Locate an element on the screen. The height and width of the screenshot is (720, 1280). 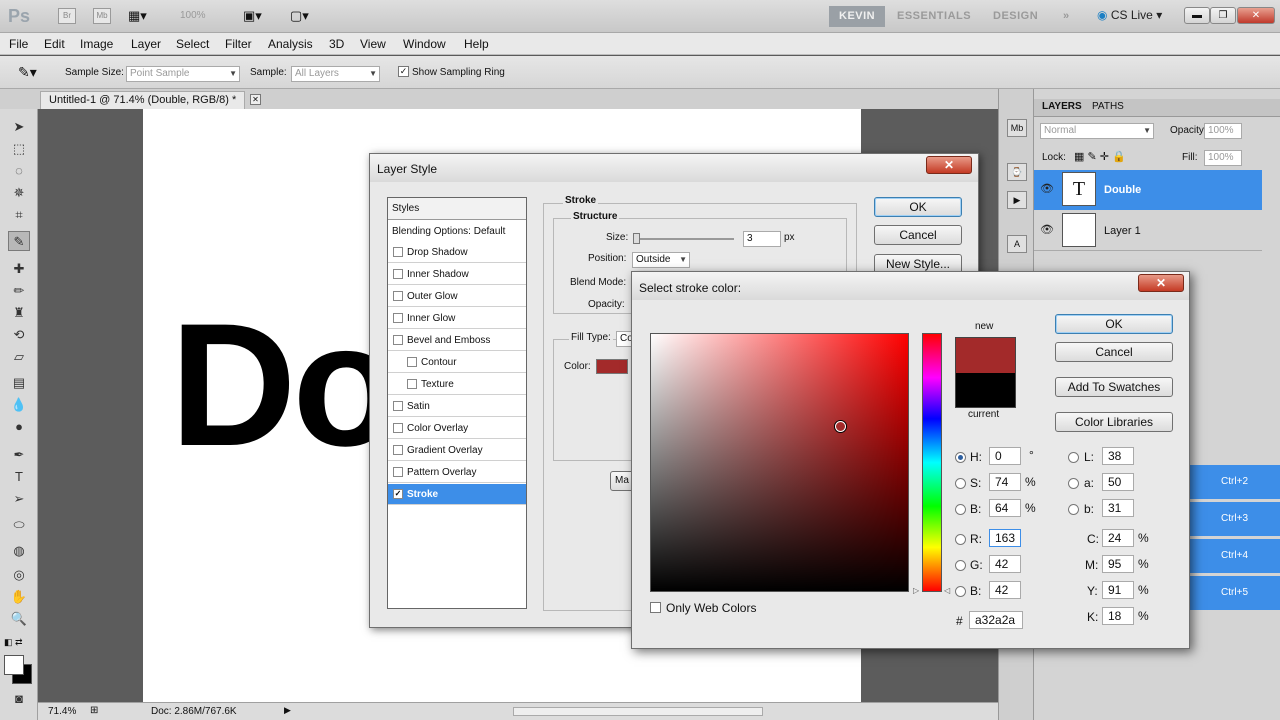
hue-slider-right-arrow-icon: ◁ is located at coordinates (947, 590).